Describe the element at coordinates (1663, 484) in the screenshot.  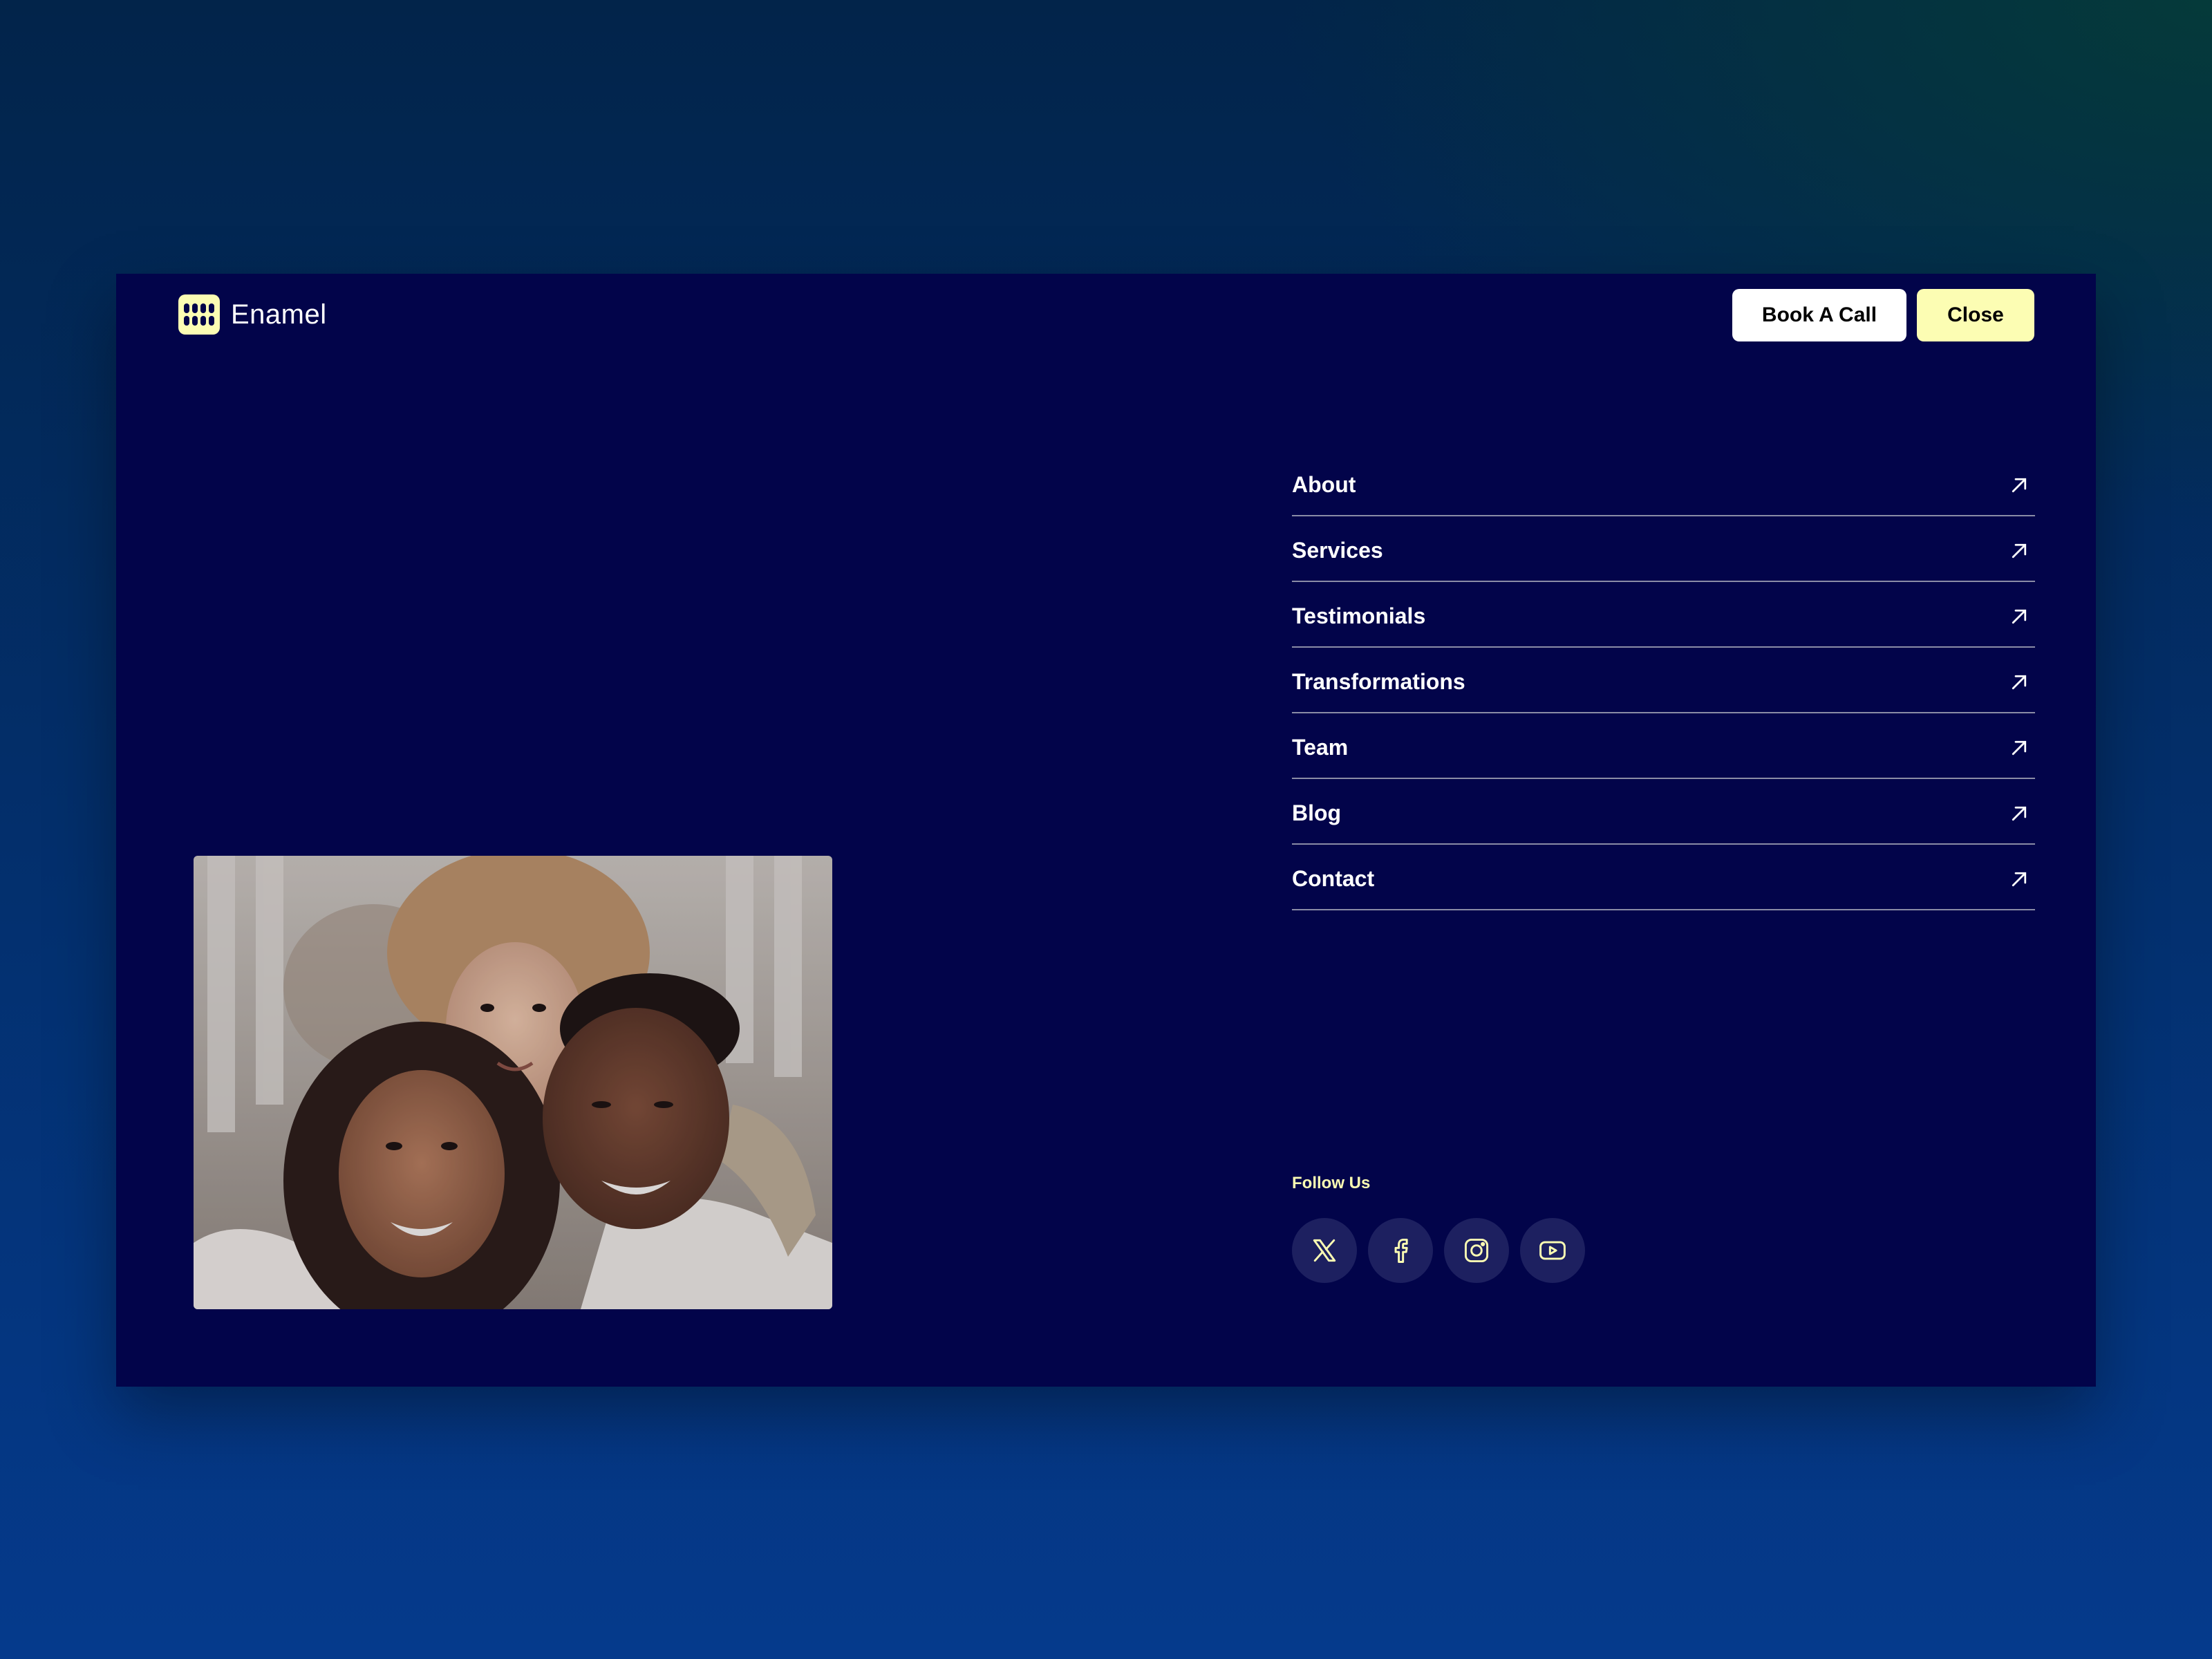
I see `nav-item-about: About` at that location.